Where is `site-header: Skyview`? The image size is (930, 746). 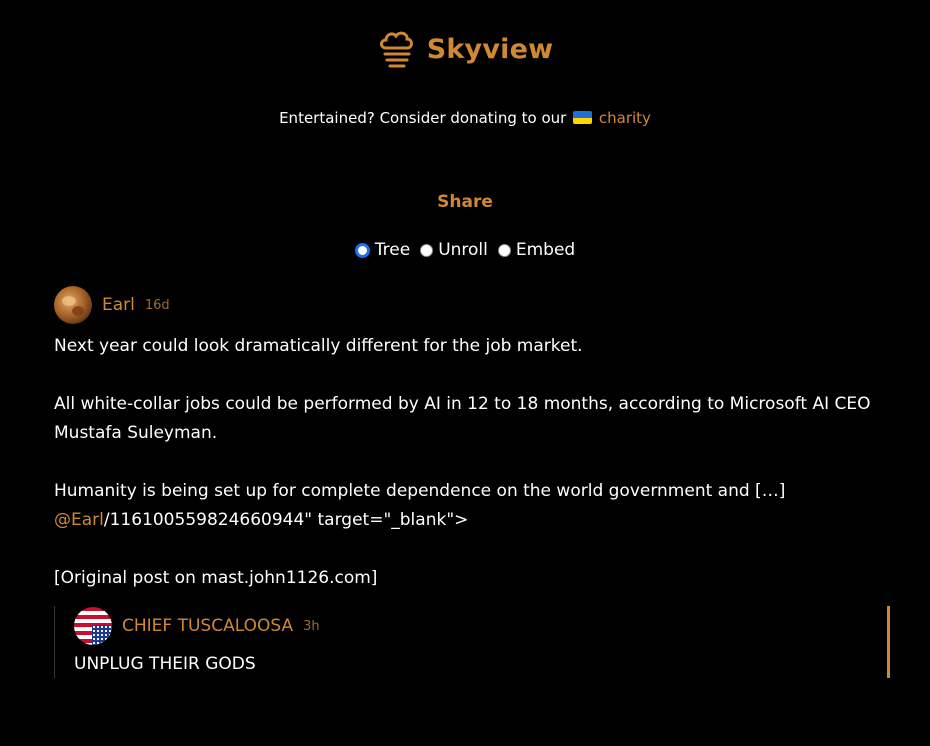 site-header: Skyview is located at coordinates (465, 49).